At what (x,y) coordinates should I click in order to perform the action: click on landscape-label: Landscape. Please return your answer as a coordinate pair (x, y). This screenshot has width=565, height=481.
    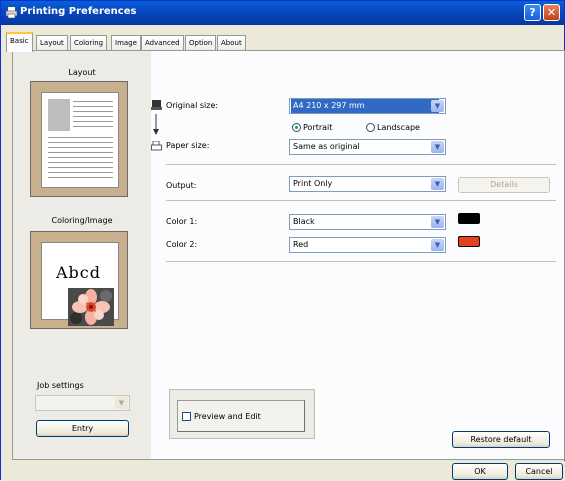
    Looking at the image, I should click on (398, 127).